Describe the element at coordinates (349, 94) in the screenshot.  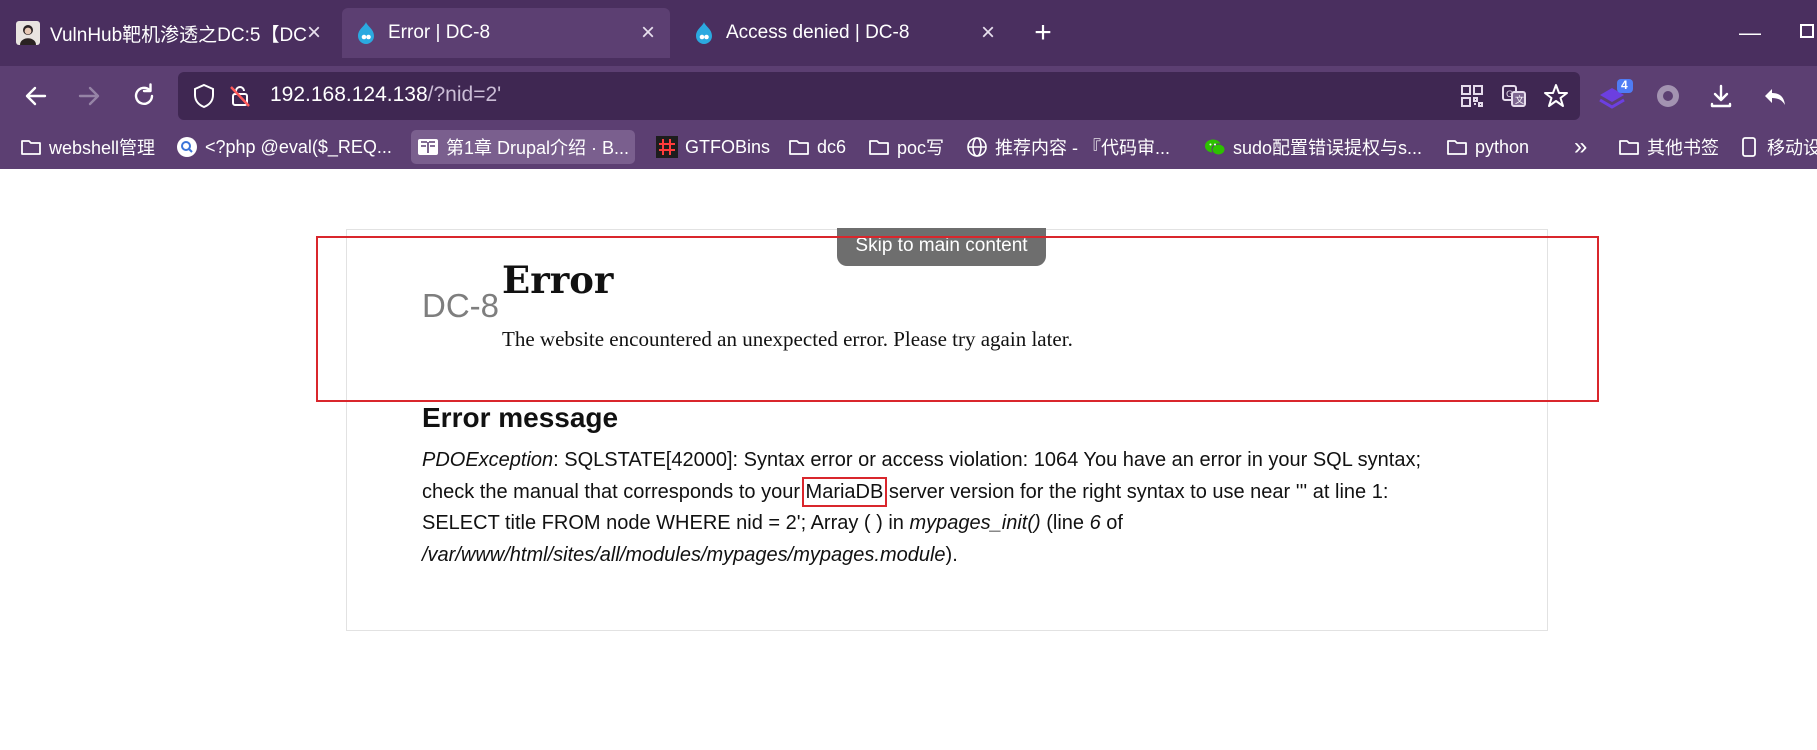
I see `url-host: 192.168.124.138` at that location.